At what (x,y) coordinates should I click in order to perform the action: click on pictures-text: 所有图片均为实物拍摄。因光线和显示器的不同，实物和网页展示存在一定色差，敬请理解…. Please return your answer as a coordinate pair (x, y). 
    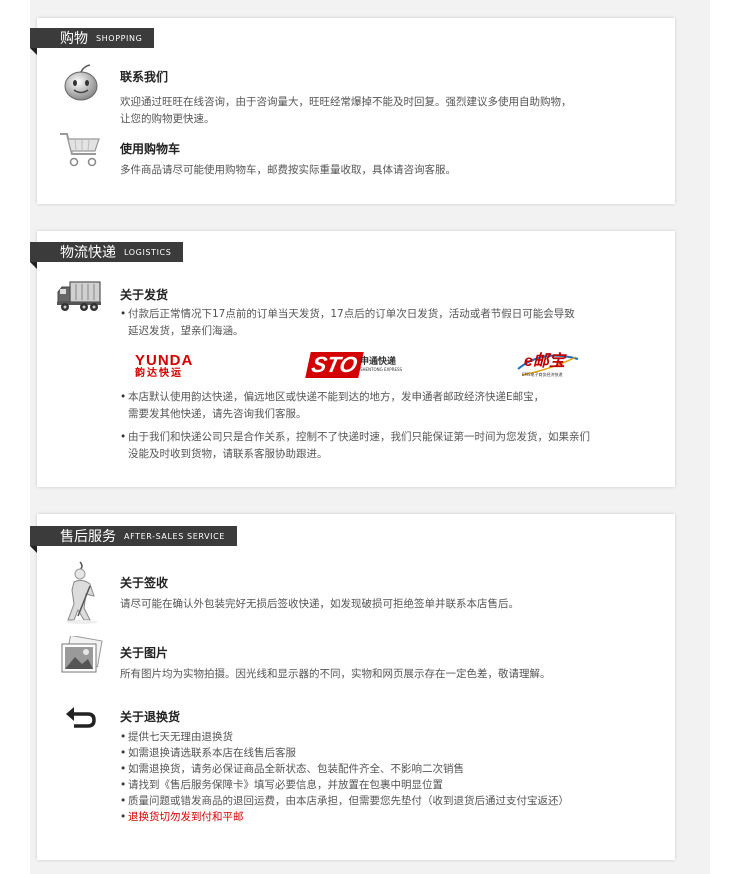
    Looking at the image, I should click on (380, 674).